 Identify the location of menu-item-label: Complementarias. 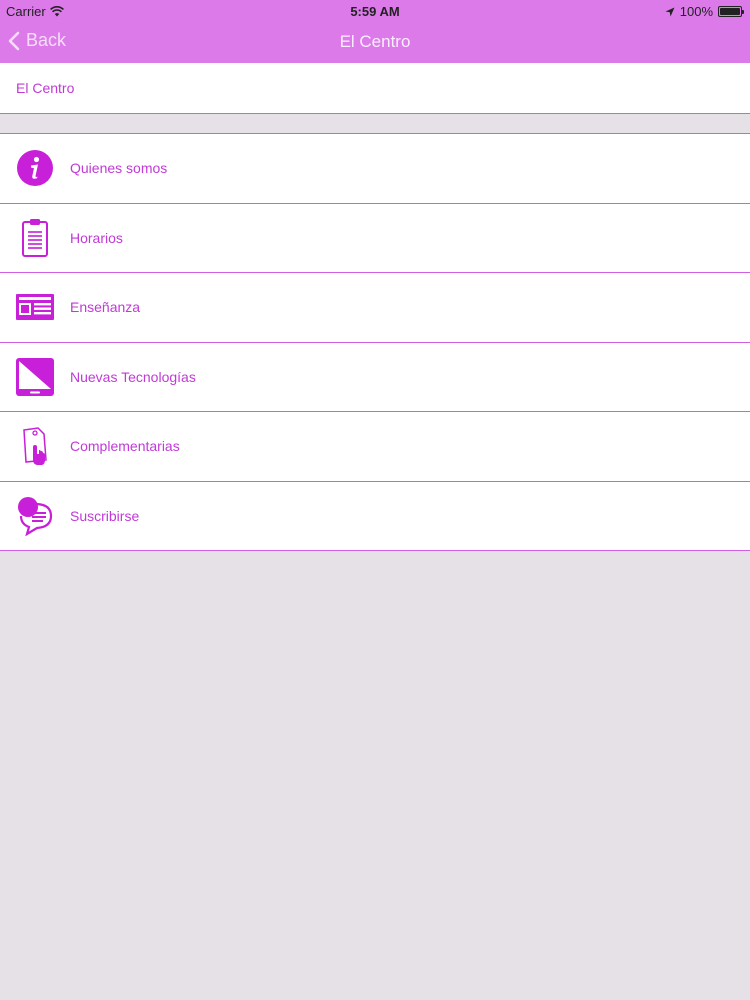
(125, 446).